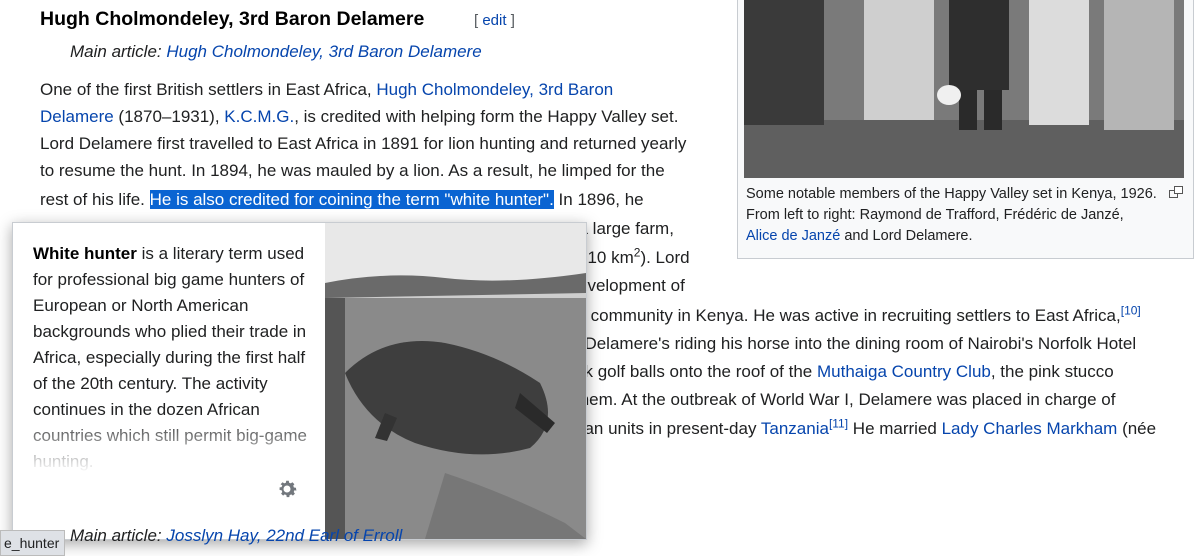 The width and height of the screenshot is (1200, 556). What do you see at coordinates (1176, 192) in the screenshot?
I see `enlarge-icon` at bounding box center [1176, 192].